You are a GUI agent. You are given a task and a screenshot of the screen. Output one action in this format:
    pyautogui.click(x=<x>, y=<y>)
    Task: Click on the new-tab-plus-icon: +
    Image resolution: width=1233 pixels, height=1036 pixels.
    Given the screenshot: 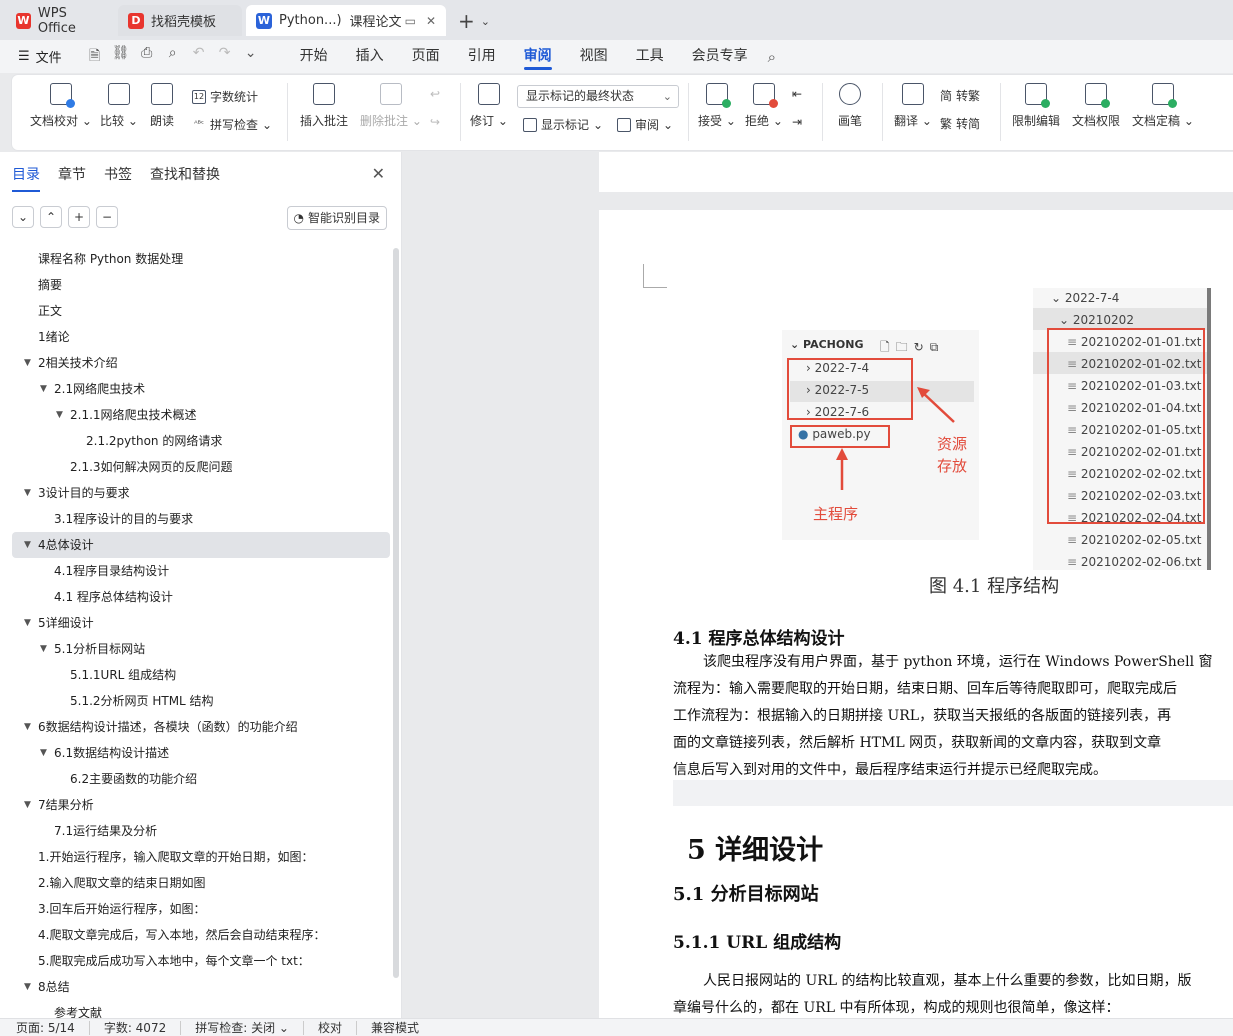 What is the action you would take?
    pyautogui.click(x=466, y=21)
    